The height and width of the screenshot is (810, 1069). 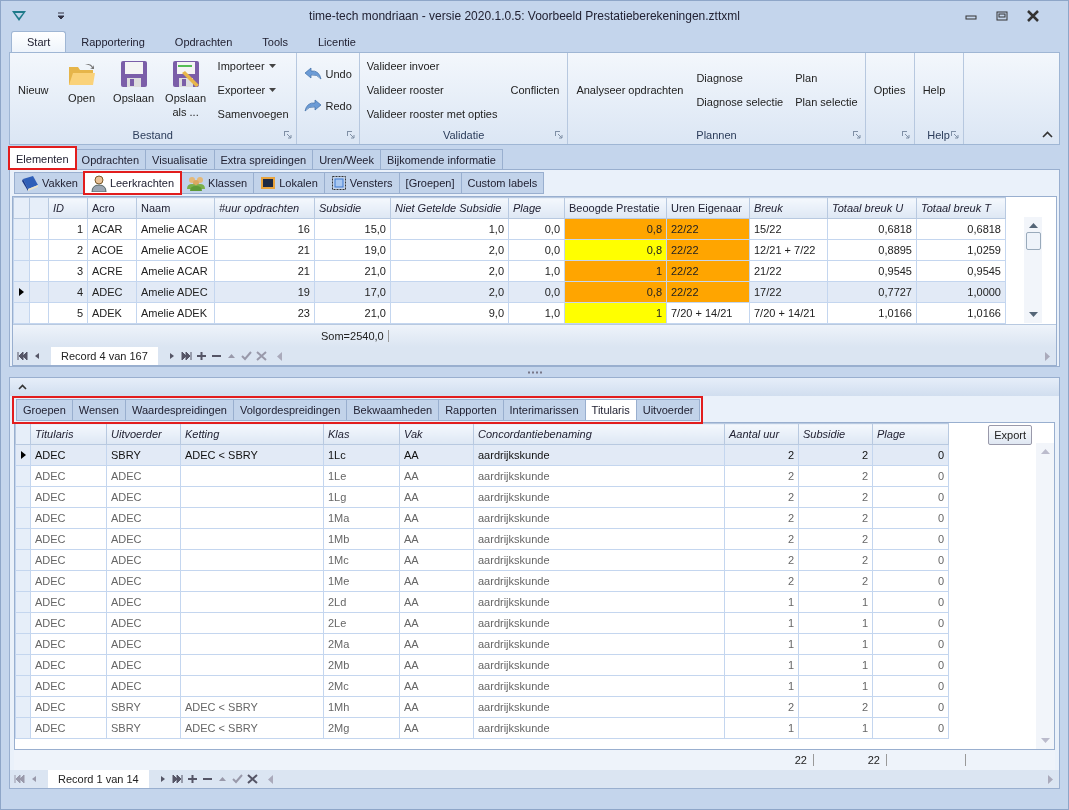 I want to click on tab: Elementen, so click(x=42, y=158).